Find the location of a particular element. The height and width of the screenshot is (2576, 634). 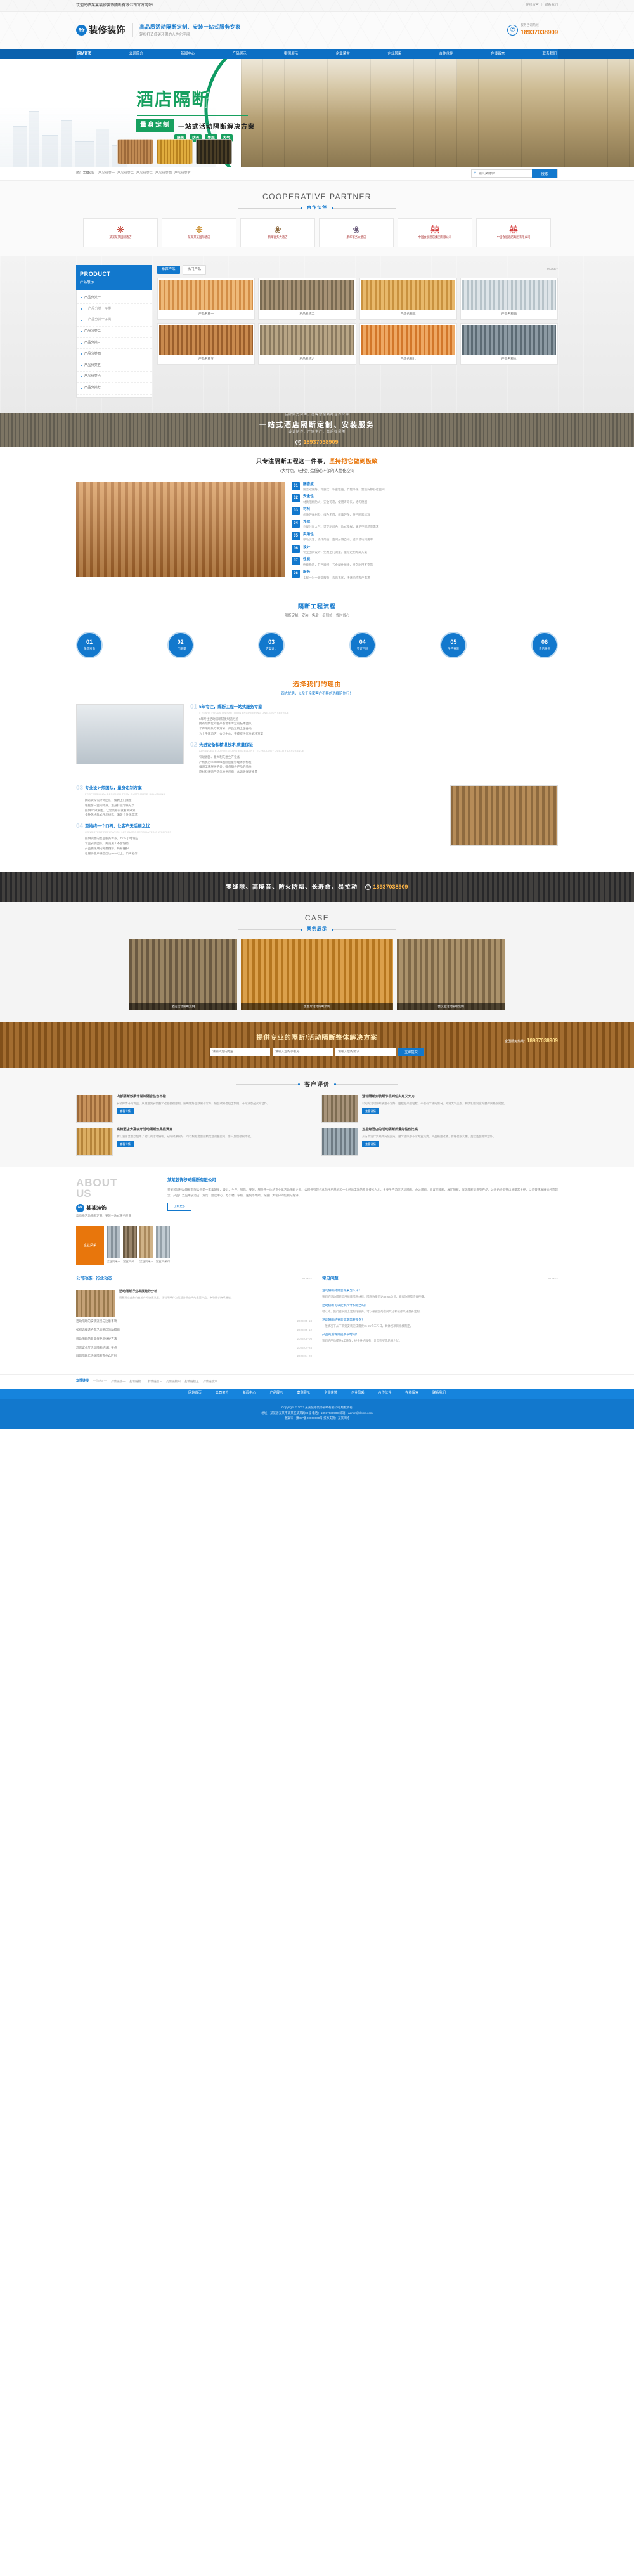

keyword-0: 产品分类一 is located at coordinates (106, 173).